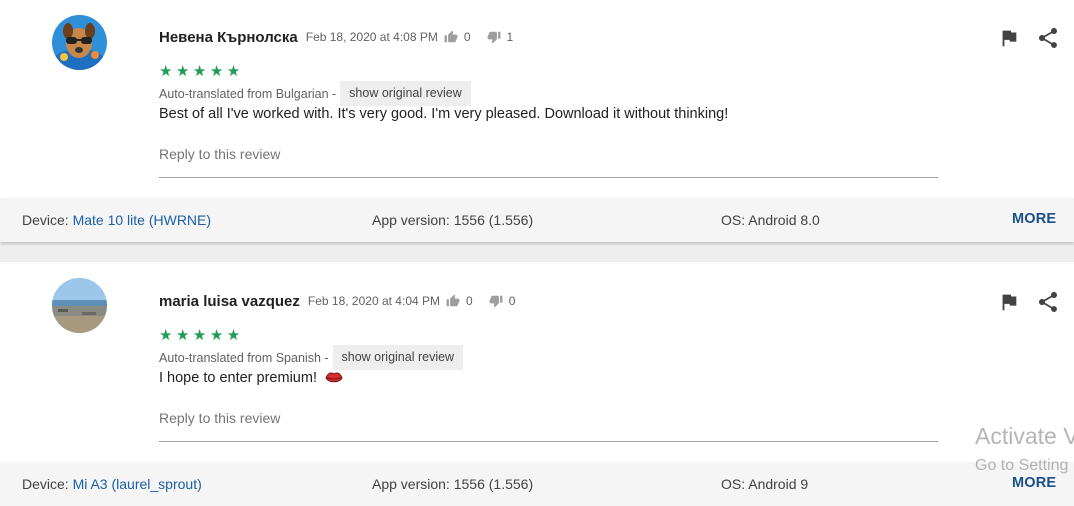  I want to click on device-info: Device: Mi A3 (laurel_sprout), so click(112, 484).